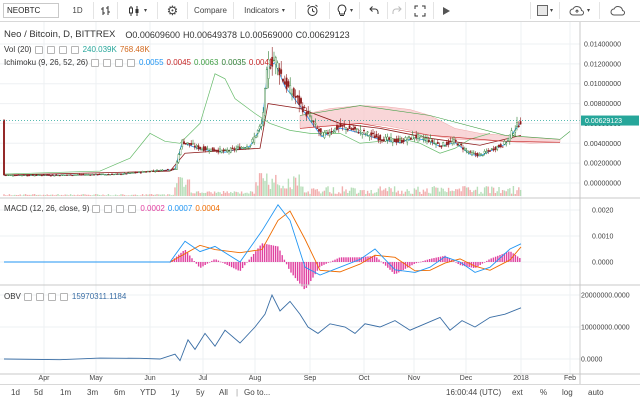 The height and width of the screenshot is (400, 640). Describe the element at coordinates (138, 10) in the screenshot. I see `chart-type-button: ▾` at that location.